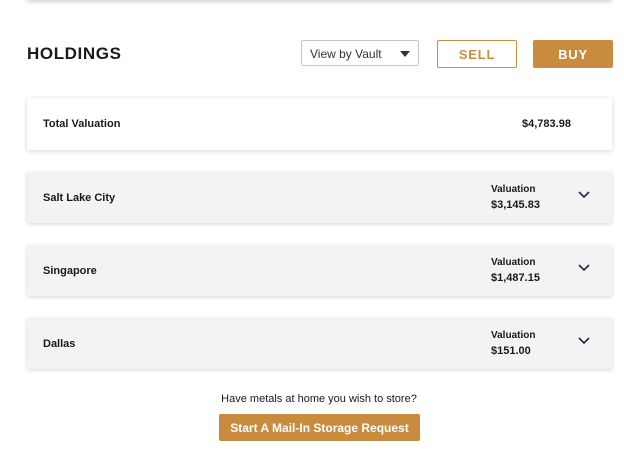 The width and height of the screenshot is (624, 476). Describe the element at coordinates (82, 124) in the screenshot. I see `total-valuation-label: Total Valuation` at that location.